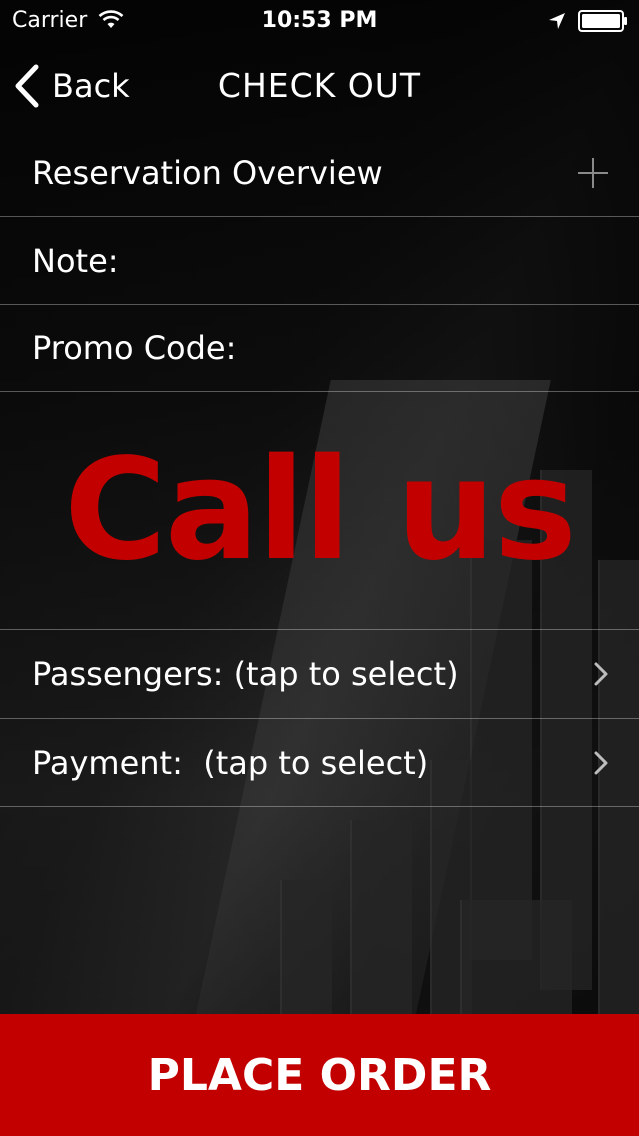 This screenshot has width=639, height=1136. What do you see at coordinates (245, 674) in the screenshot?
I see `passengers-label: Passengers: (tap to select)` at bounding box center [245, 674].